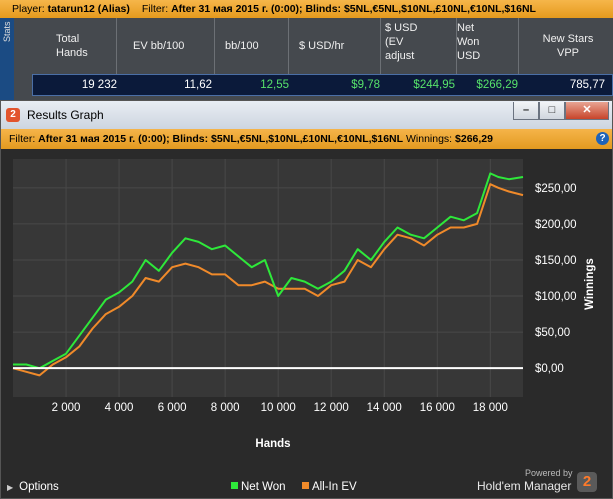 The width and height of the screenshot is (613, 499). What do you see at coordinates (28, 9) in the screenshot?
I see `player-label: Player:` at bounding box center [28, 9].